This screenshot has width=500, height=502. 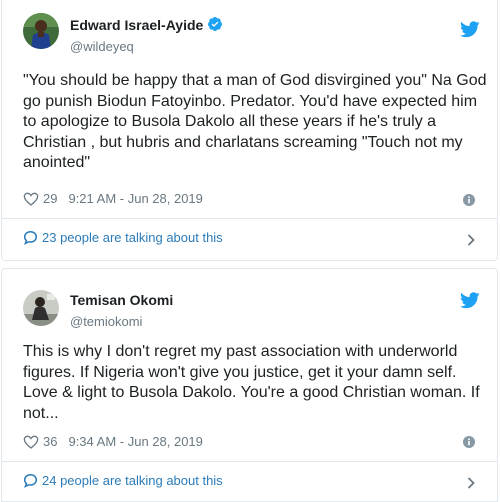 I want to click on author-handle: @temiokomi, so click(x=106, y=321).